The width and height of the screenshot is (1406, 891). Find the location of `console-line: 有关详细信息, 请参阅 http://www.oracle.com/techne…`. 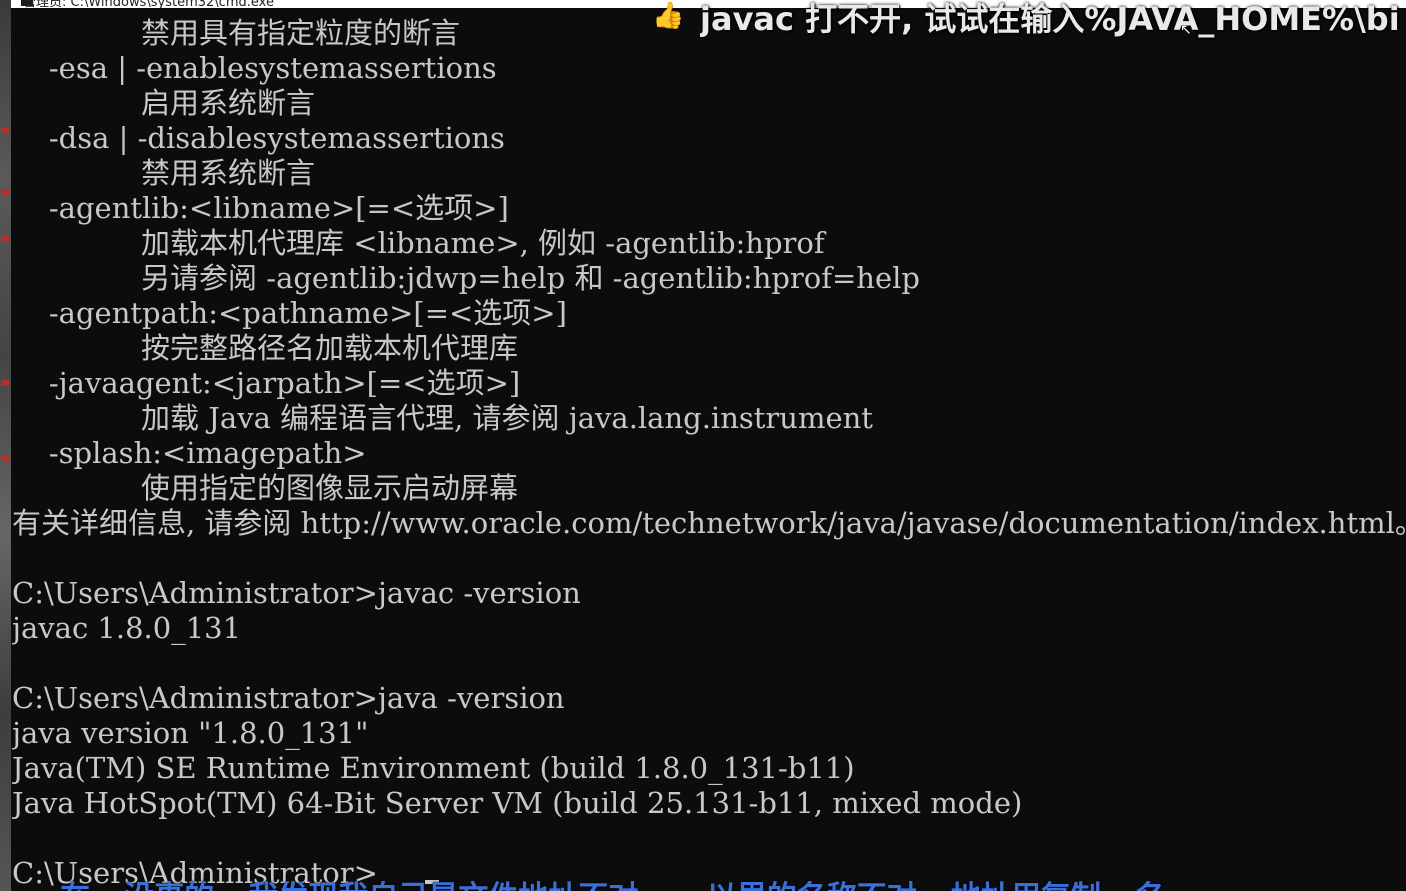

console-line: 有关详细信息, 请参阅 http://www.oracle.com/techne… is located at coordinates (709, 523).